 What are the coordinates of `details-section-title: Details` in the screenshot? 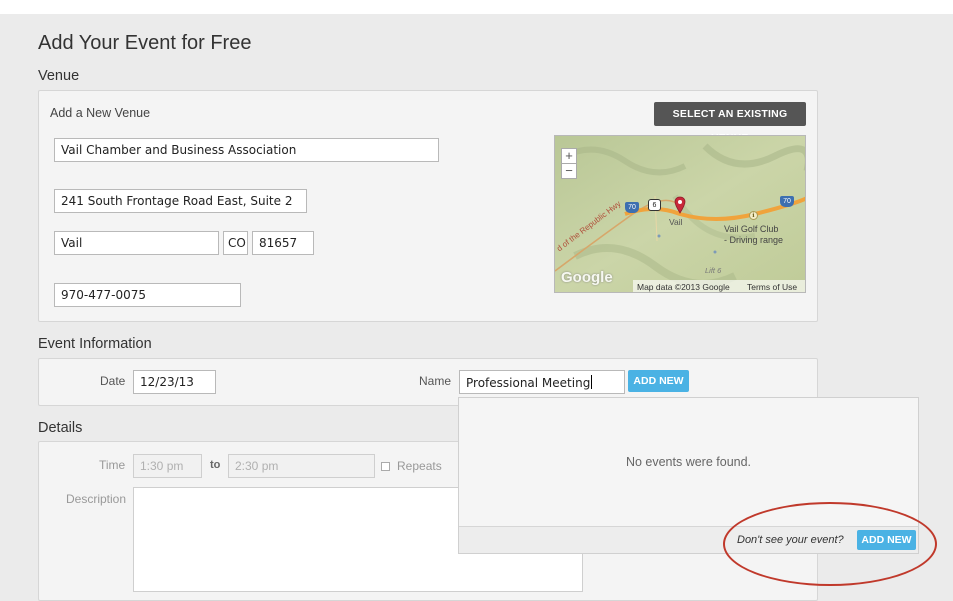 It's located at (60, 428).